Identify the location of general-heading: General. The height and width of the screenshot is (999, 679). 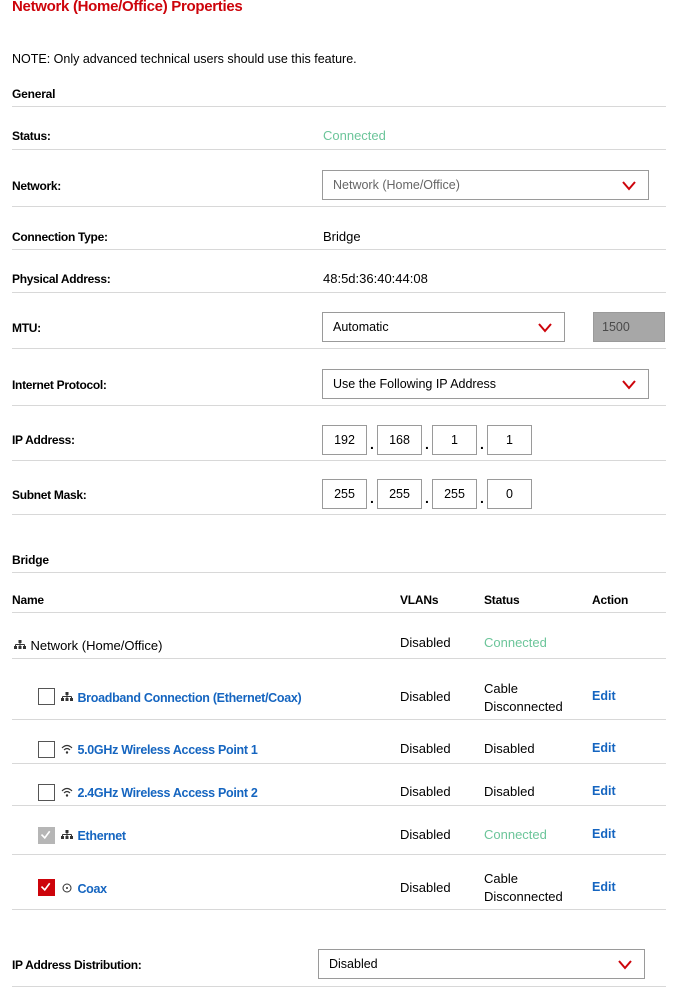
(34, 94).